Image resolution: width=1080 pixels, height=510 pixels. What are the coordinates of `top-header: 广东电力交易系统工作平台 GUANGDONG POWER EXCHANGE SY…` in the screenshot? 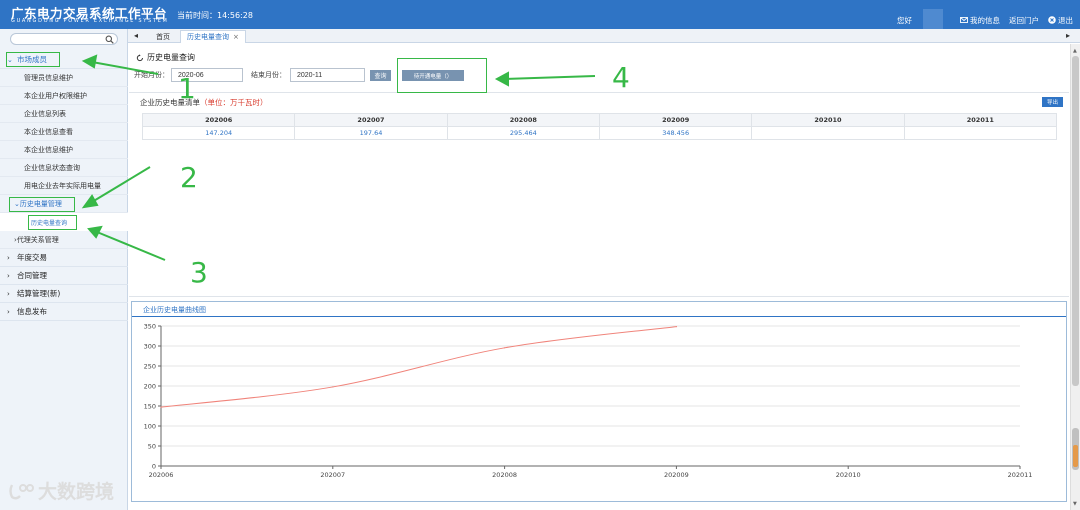 It's located at (540, 15).